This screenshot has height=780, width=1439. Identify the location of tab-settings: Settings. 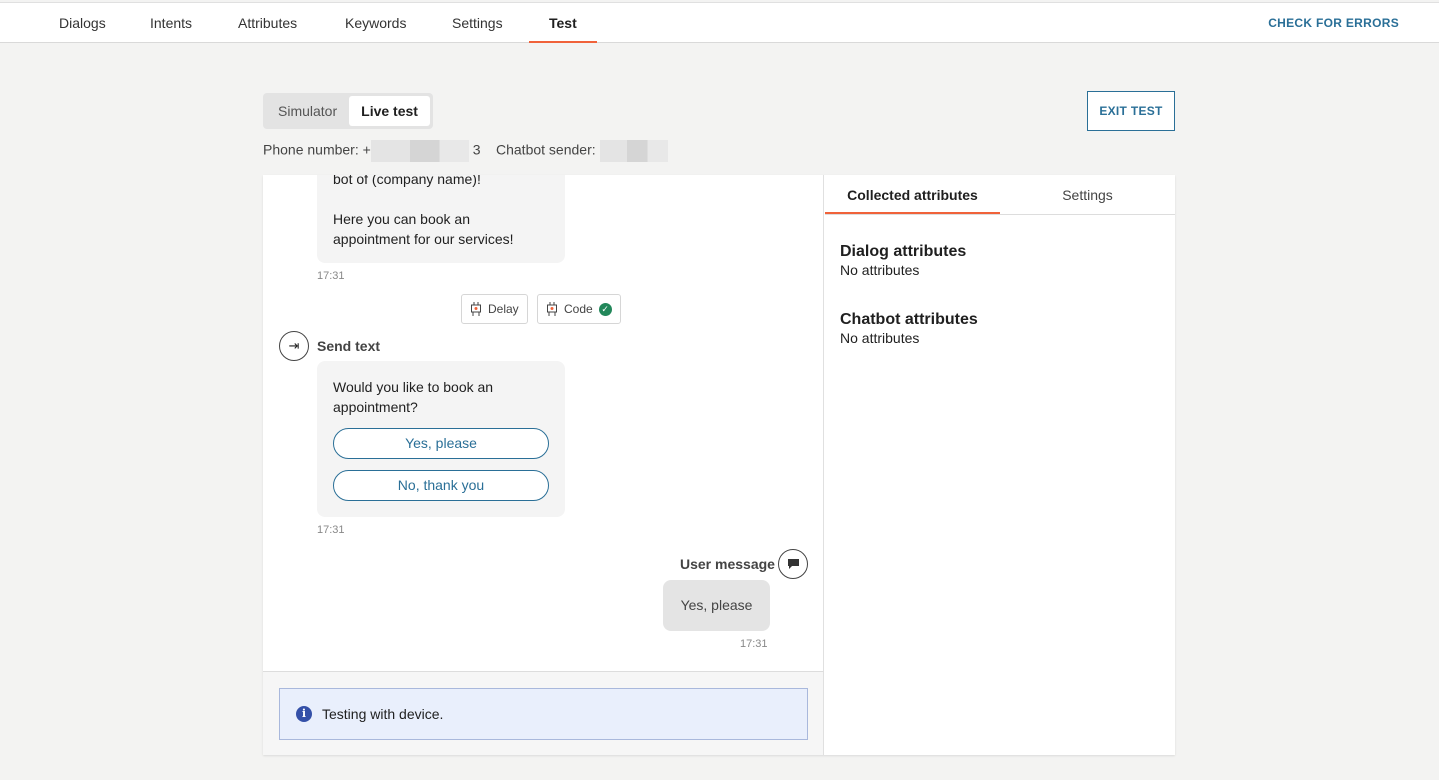
(477, 23).